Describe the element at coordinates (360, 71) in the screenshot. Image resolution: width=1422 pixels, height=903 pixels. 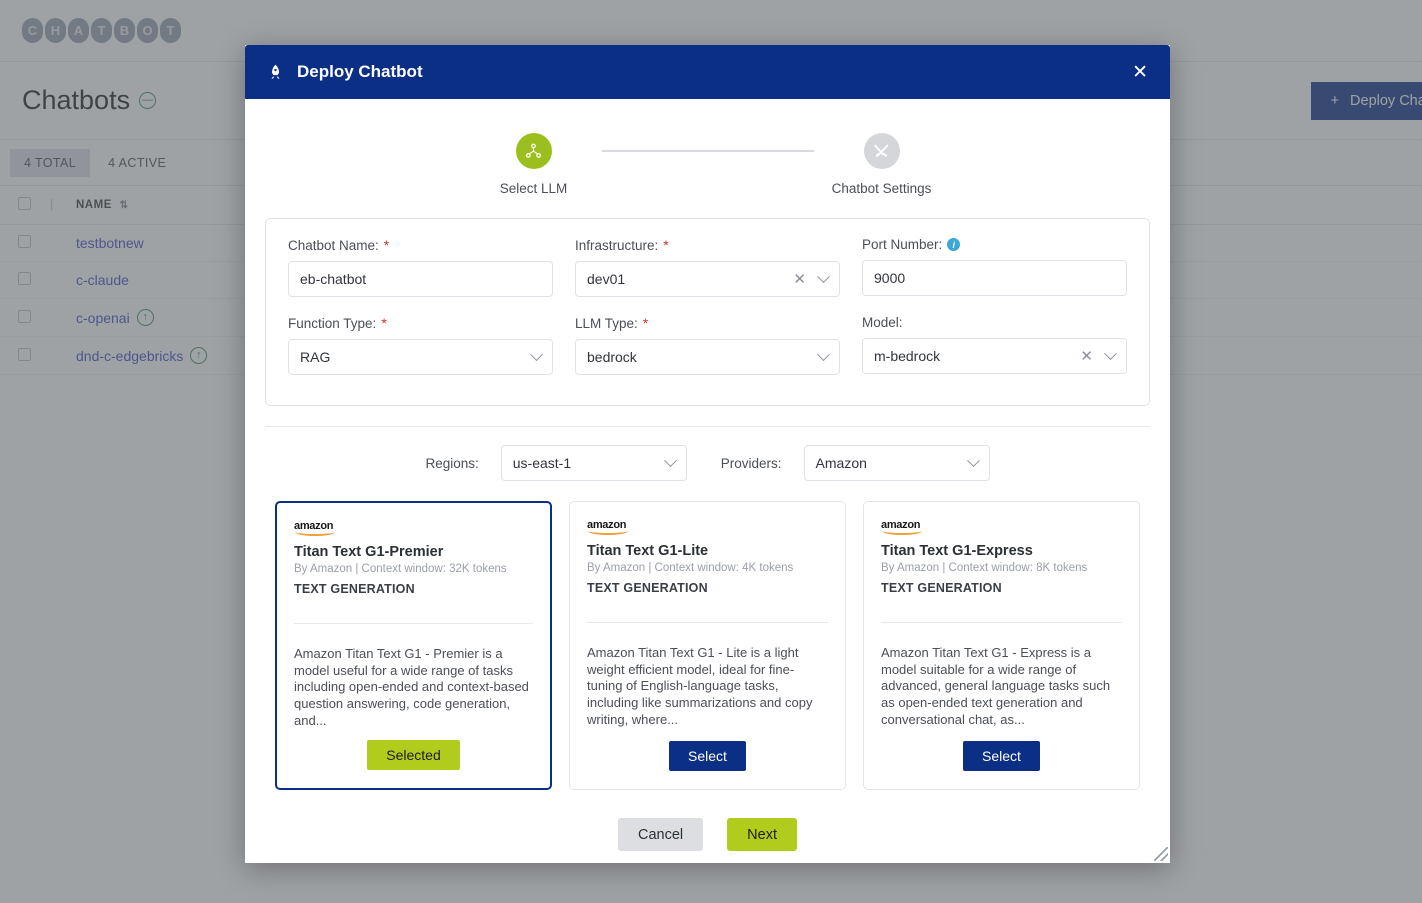
I see `modal-title: Deploy Chatbot` at that location.